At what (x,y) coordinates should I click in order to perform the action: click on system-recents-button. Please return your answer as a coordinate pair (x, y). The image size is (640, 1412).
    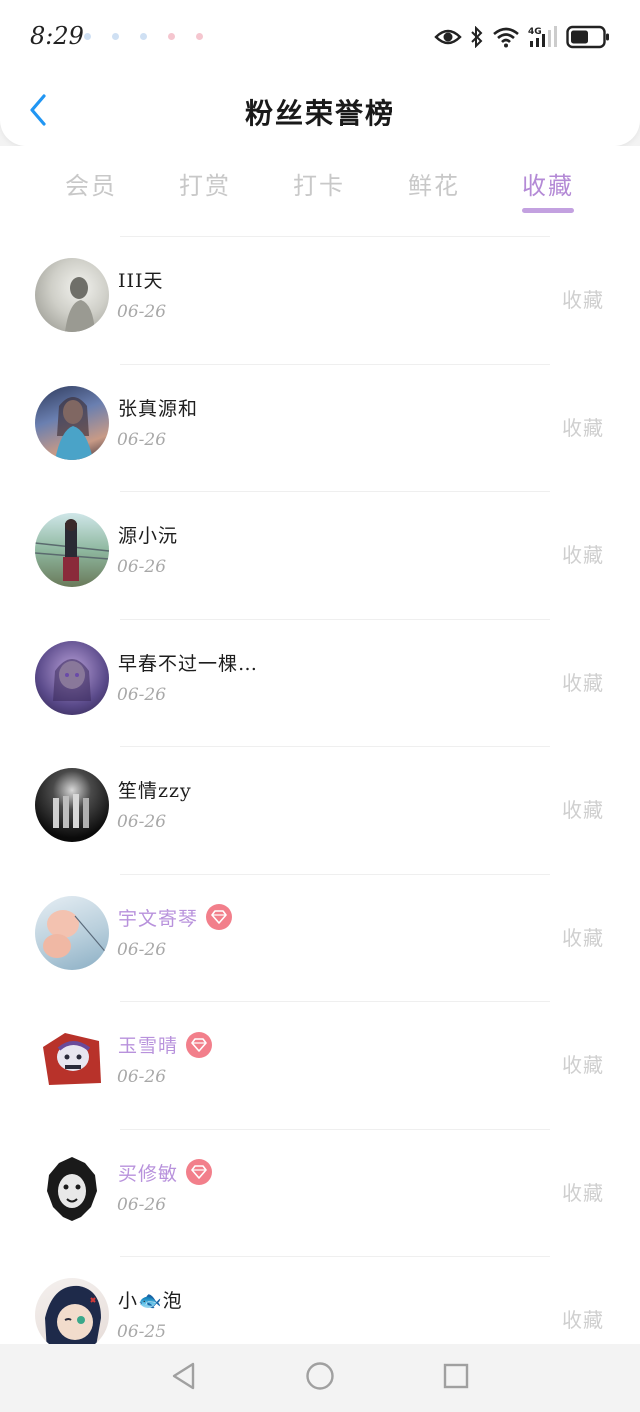
    Looking at the image, I should click on (456, 1378).